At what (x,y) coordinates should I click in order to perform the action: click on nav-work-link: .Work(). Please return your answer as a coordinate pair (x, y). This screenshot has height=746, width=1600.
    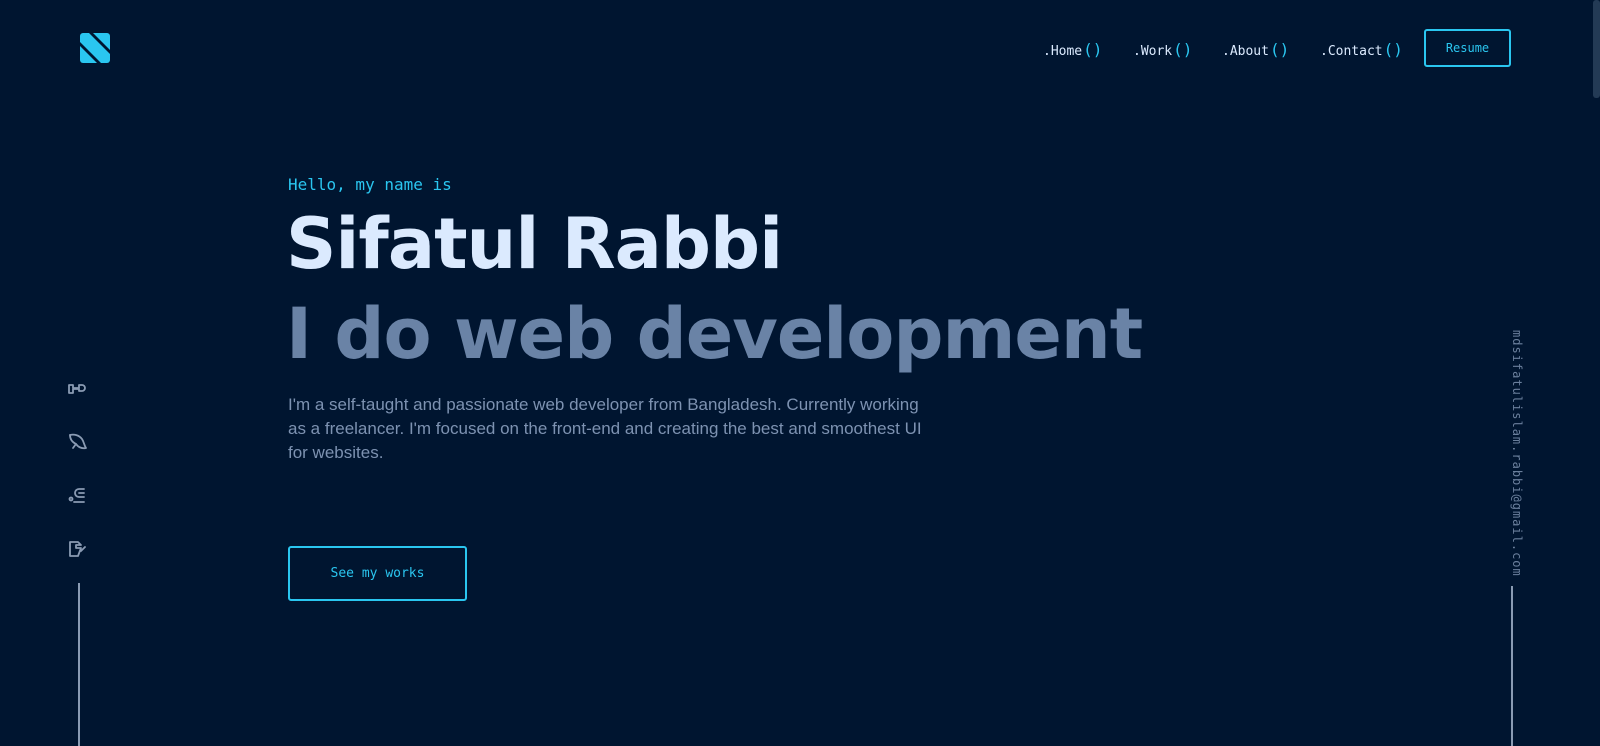
    Looking at the image, I should click on (1162, 49).